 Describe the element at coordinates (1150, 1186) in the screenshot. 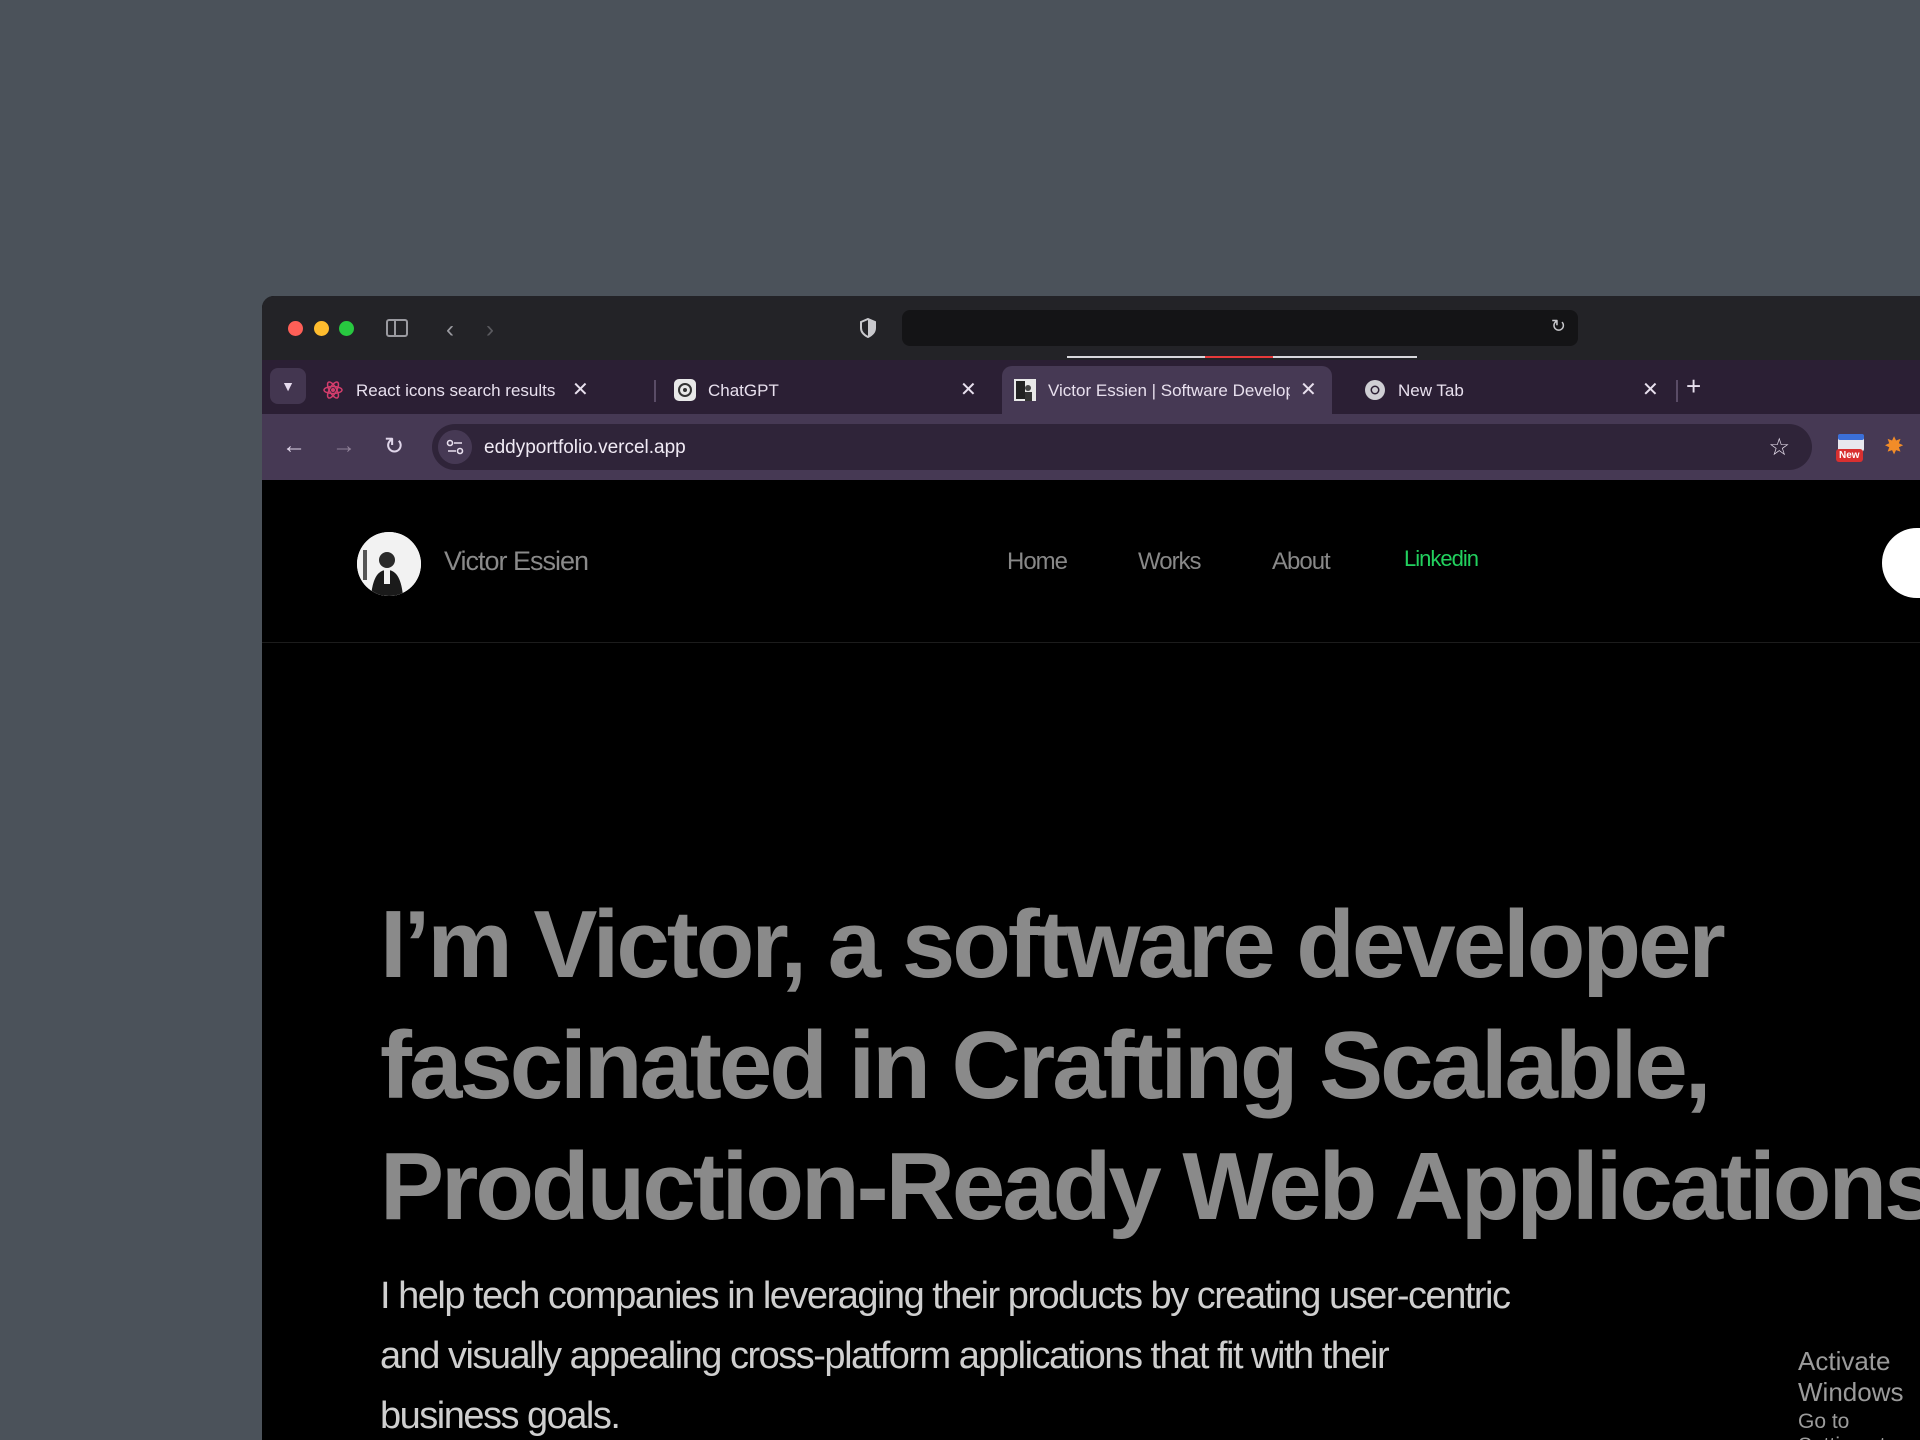

I see `hero-title-line: Production-Ready Web Applications` at that location.